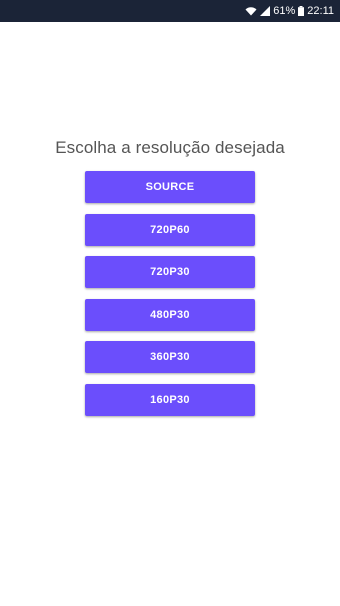  I want to click on clock: 22:11, so click(320, 11).